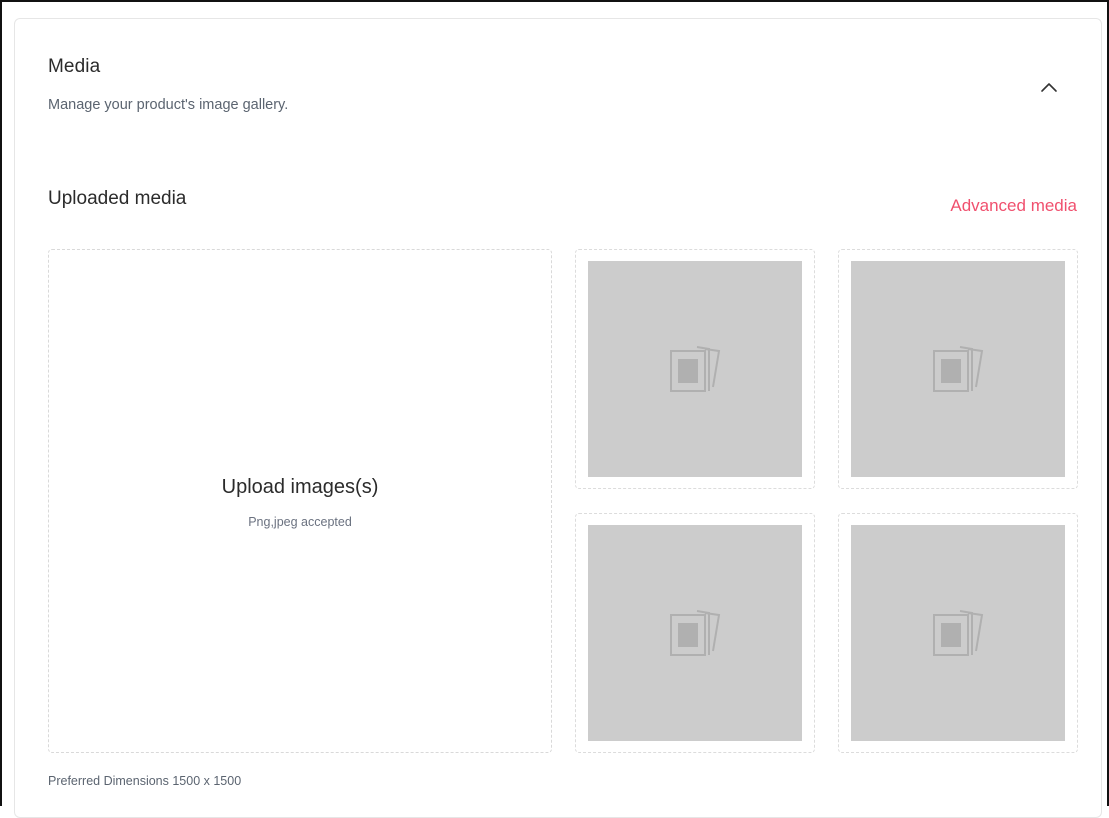 This screenshot has height=818, width=1109. I want to click on chevron-up-icon, so click(1049, 87).